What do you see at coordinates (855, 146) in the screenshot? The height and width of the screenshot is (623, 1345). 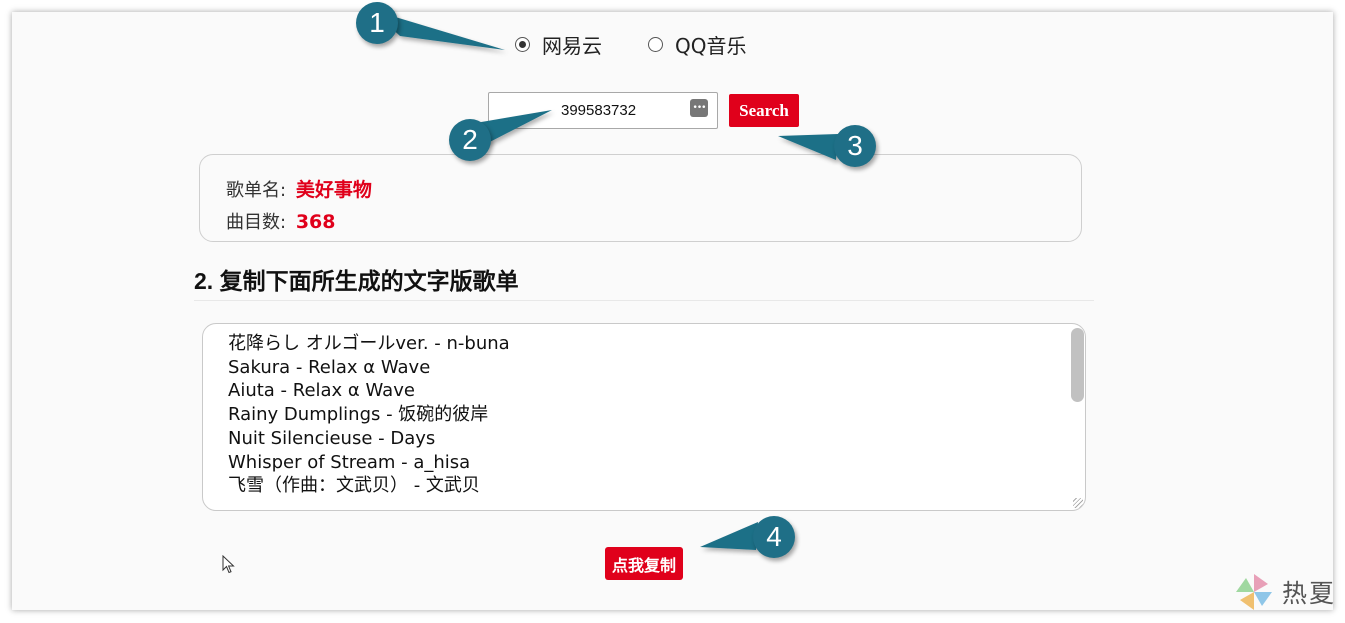 I see `callout-badge-3: 3` at bounding box center [855, 146].